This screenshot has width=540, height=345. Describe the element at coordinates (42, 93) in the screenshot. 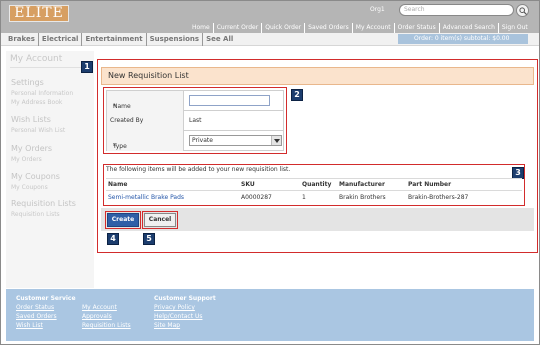

I see `sidebar-link-personal-information: Personal Information` at that location.